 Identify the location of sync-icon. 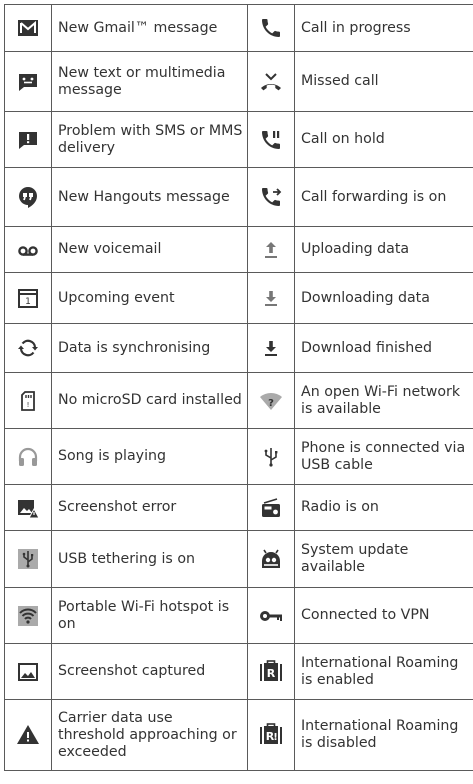
(28, 348).